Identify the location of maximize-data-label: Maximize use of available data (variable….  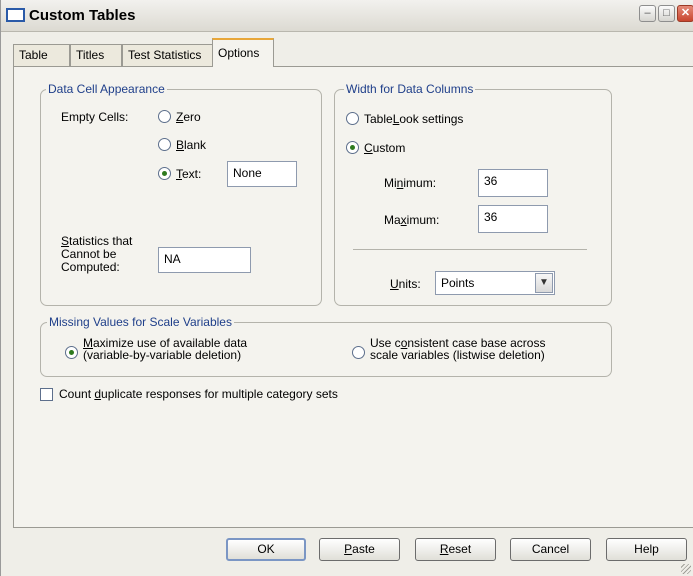
(165, 349).